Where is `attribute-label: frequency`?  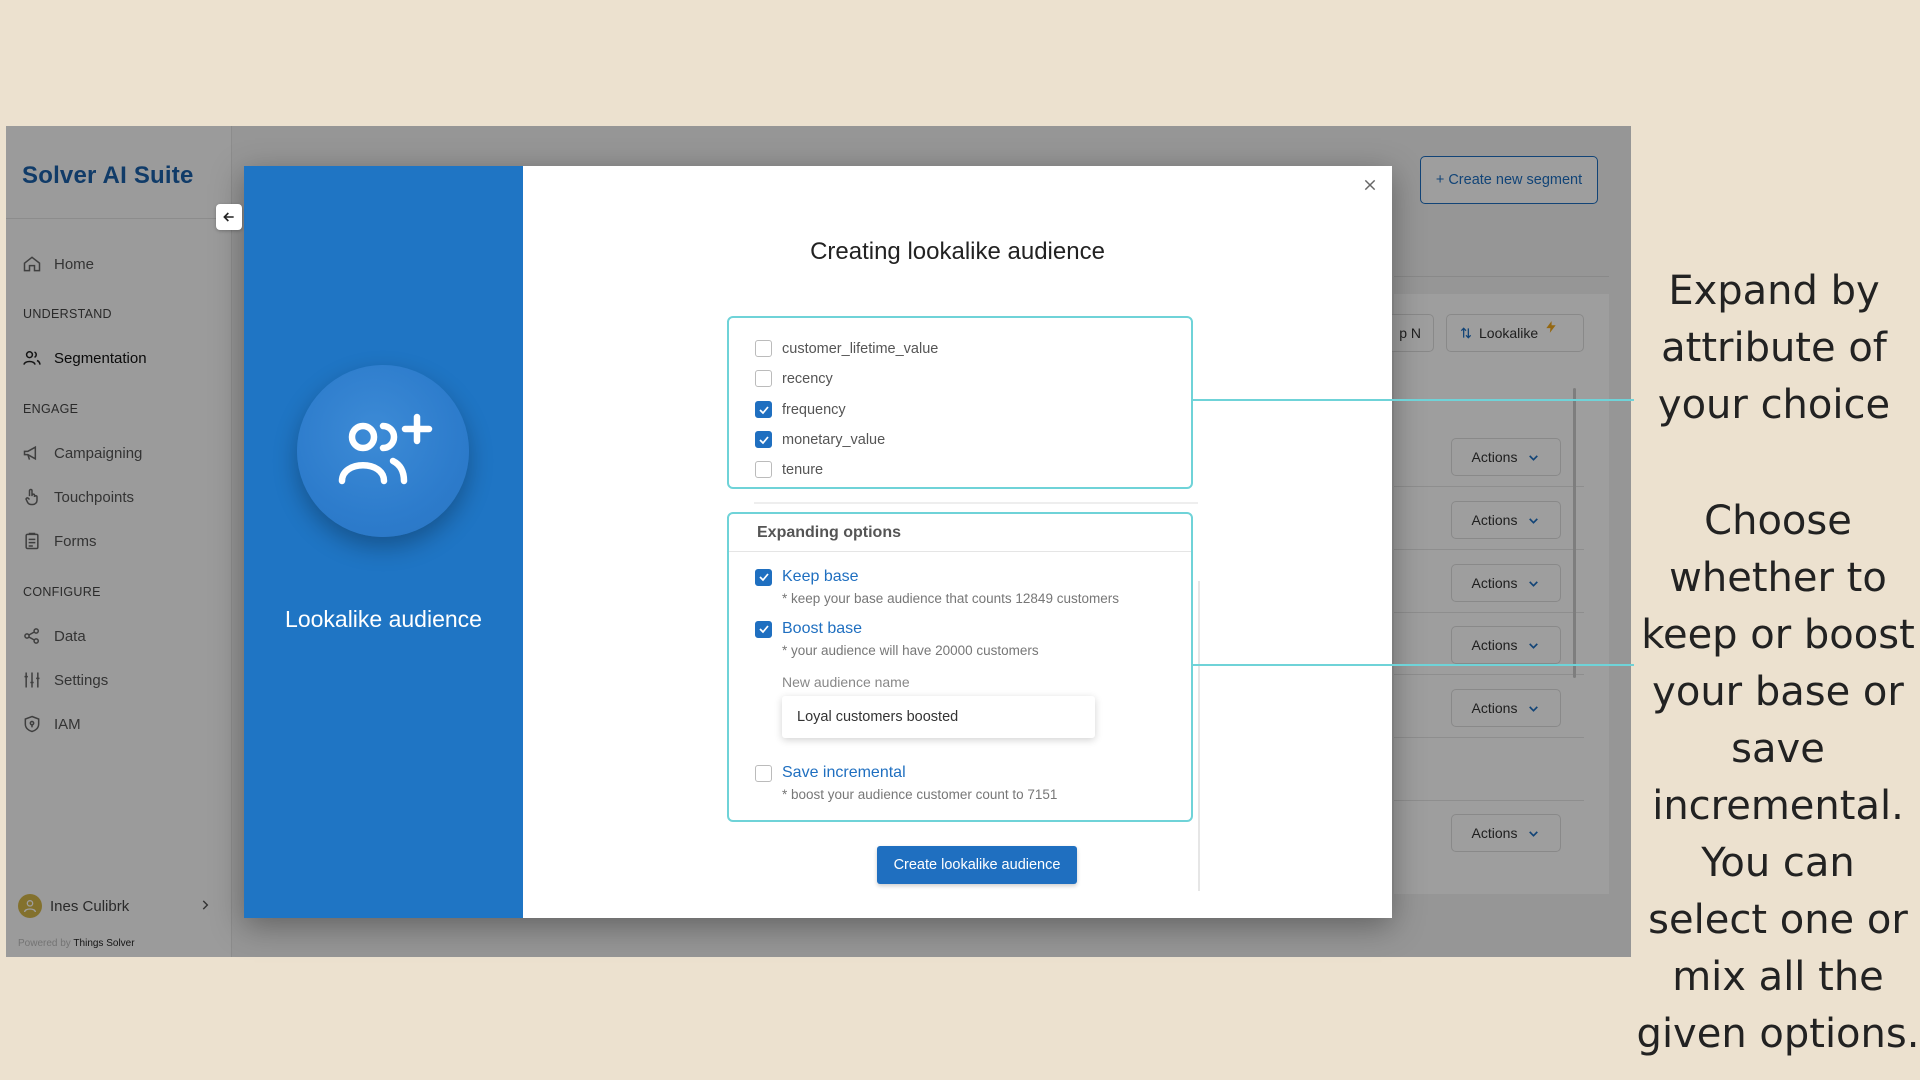
attribute-label: frequency is located at coordinates (814, 409).